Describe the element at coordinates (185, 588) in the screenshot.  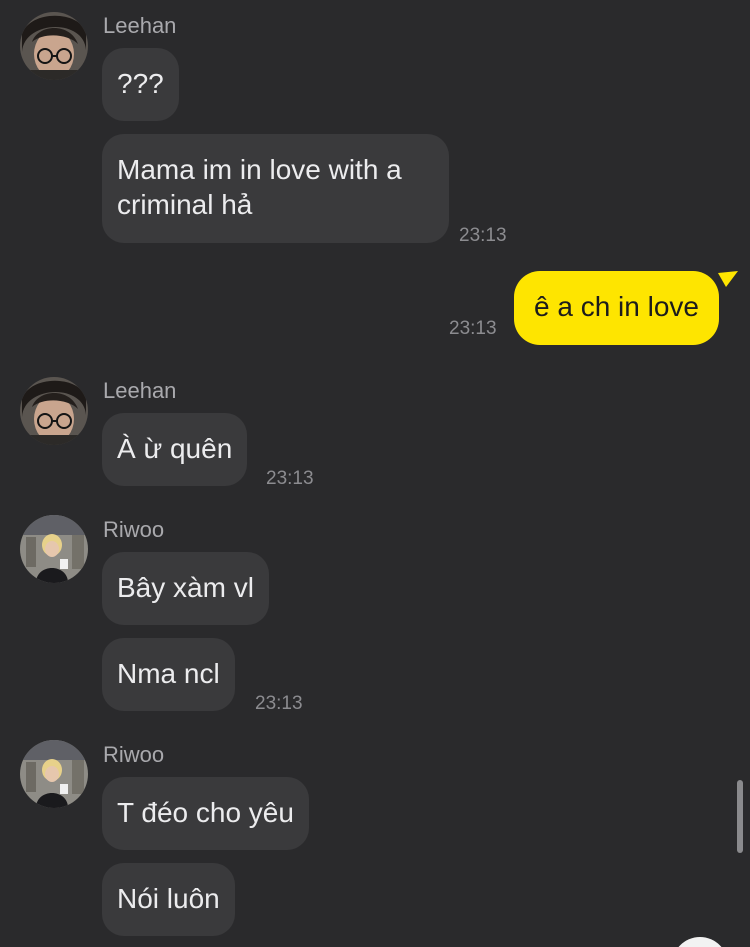
I see `message-bubble: Bây xàm vl` at that location.